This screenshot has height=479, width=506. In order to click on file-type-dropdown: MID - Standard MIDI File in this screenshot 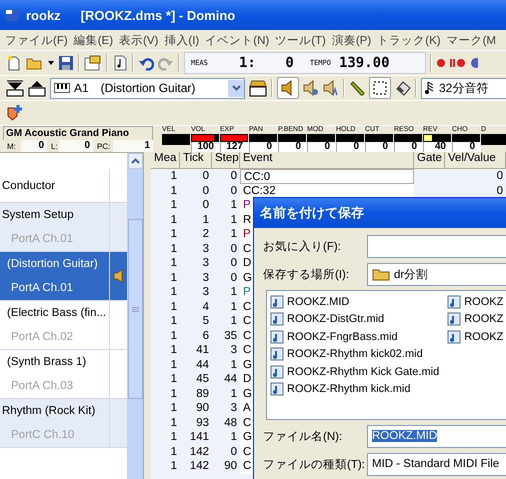, I will do `click(436, 464)`.